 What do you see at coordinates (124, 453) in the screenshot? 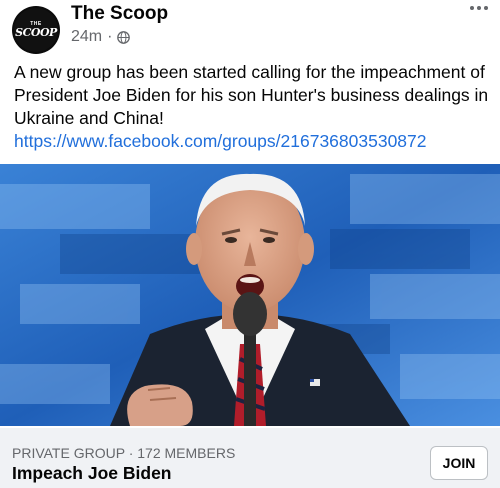
I see `group-meta: PRIVATE GROUP · 172 MEMBERS` at bounding box center [124, 453].